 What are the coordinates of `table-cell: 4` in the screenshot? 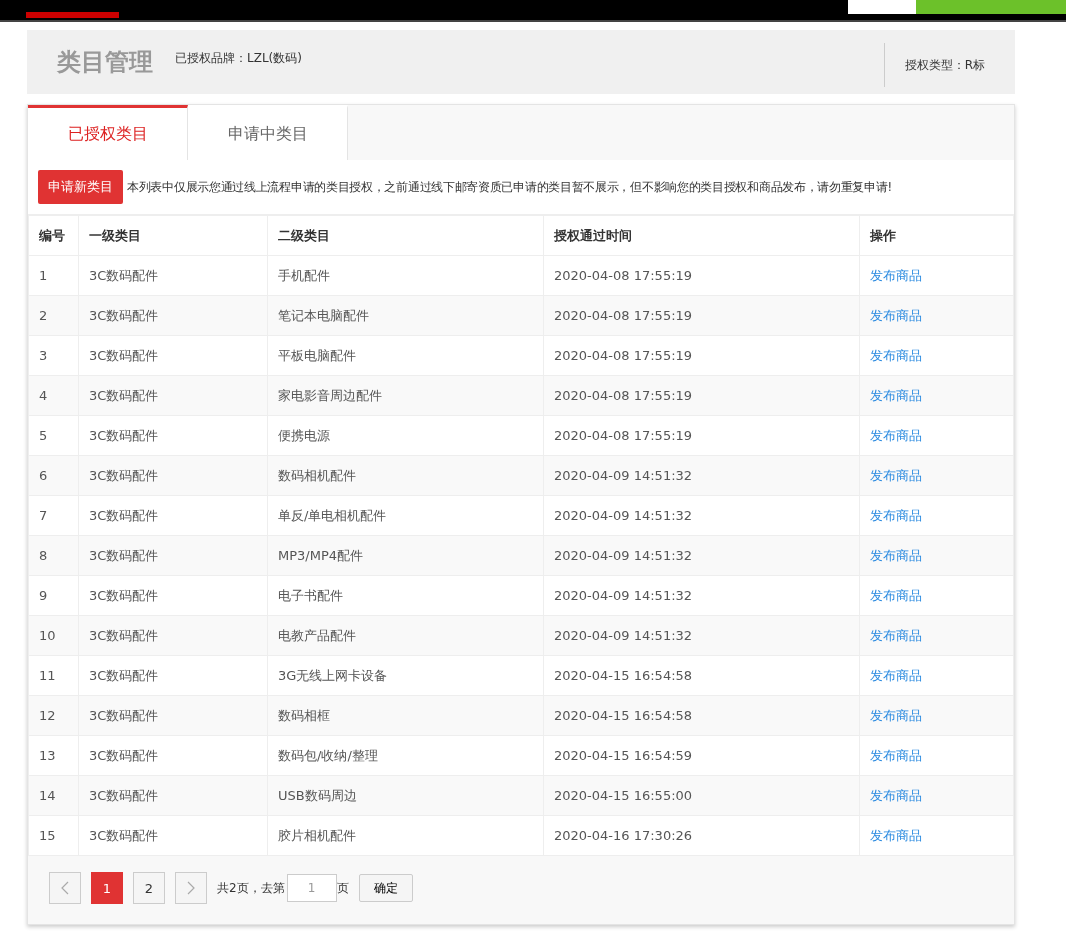 It's located at (53, 395).